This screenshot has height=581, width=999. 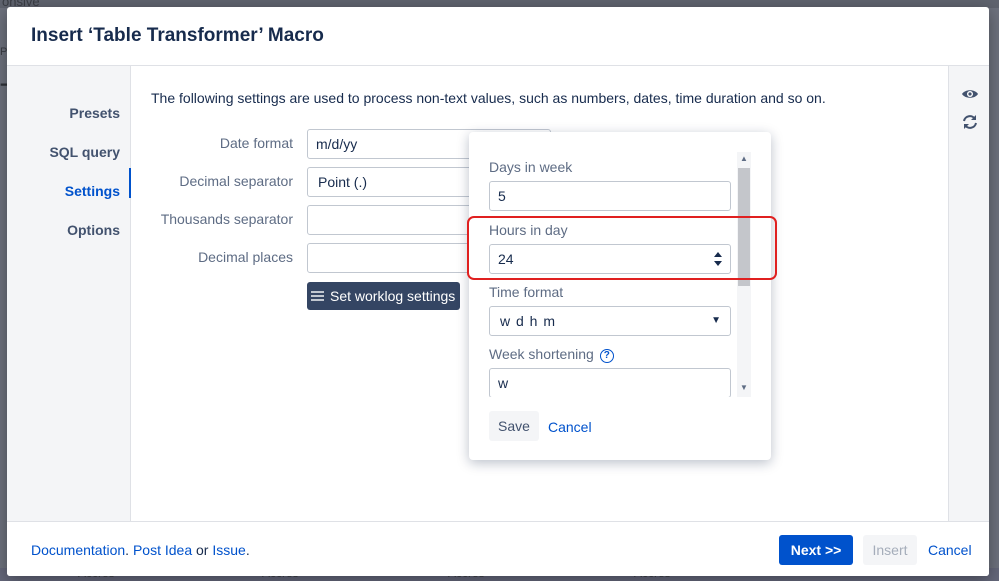 I want to click on nav-item-sql-query: SQL query, so click(x=84, y=152).